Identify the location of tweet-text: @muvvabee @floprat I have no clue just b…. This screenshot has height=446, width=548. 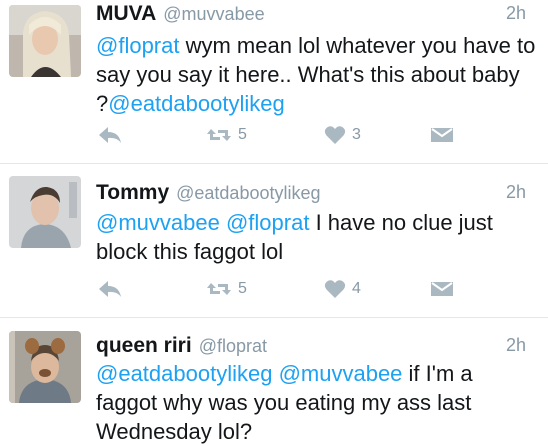
(316, 237).